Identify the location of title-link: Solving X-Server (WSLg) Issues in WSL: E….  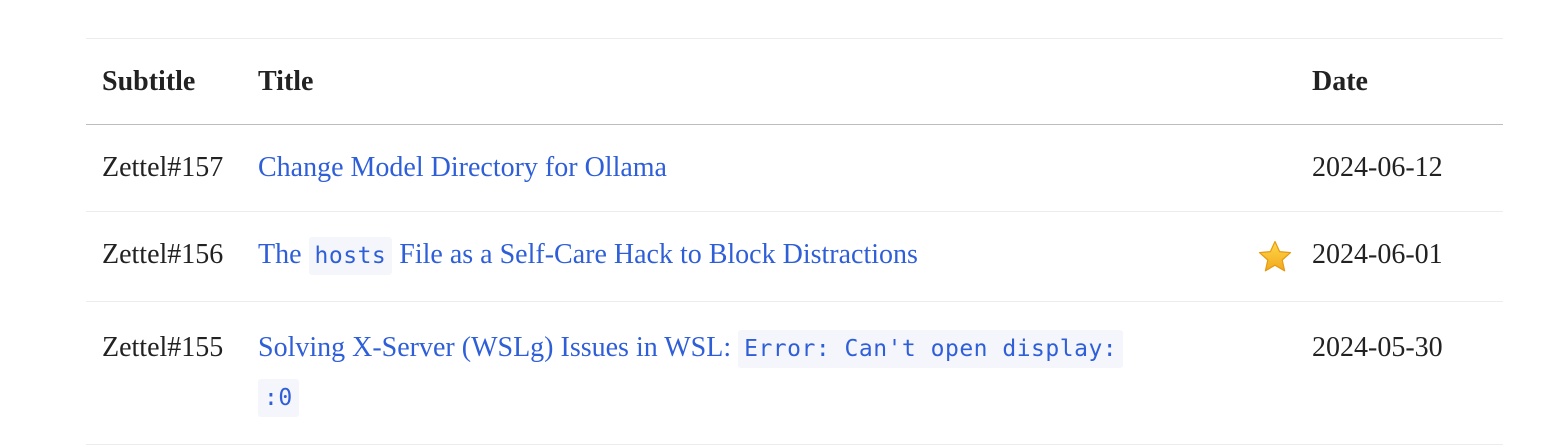
(691, 373).